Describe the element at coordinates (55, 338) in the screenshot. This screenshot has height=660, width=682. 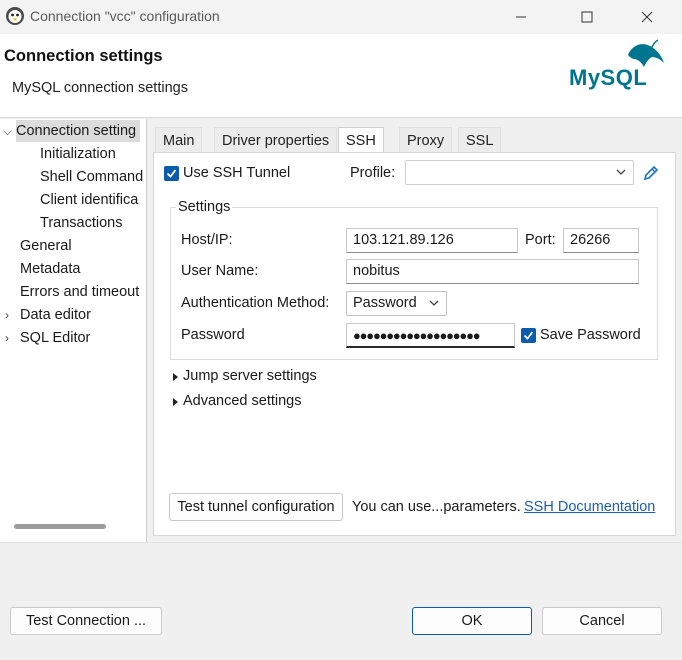
I see `tree-item-sql-editor: SQL Editor` at that location.